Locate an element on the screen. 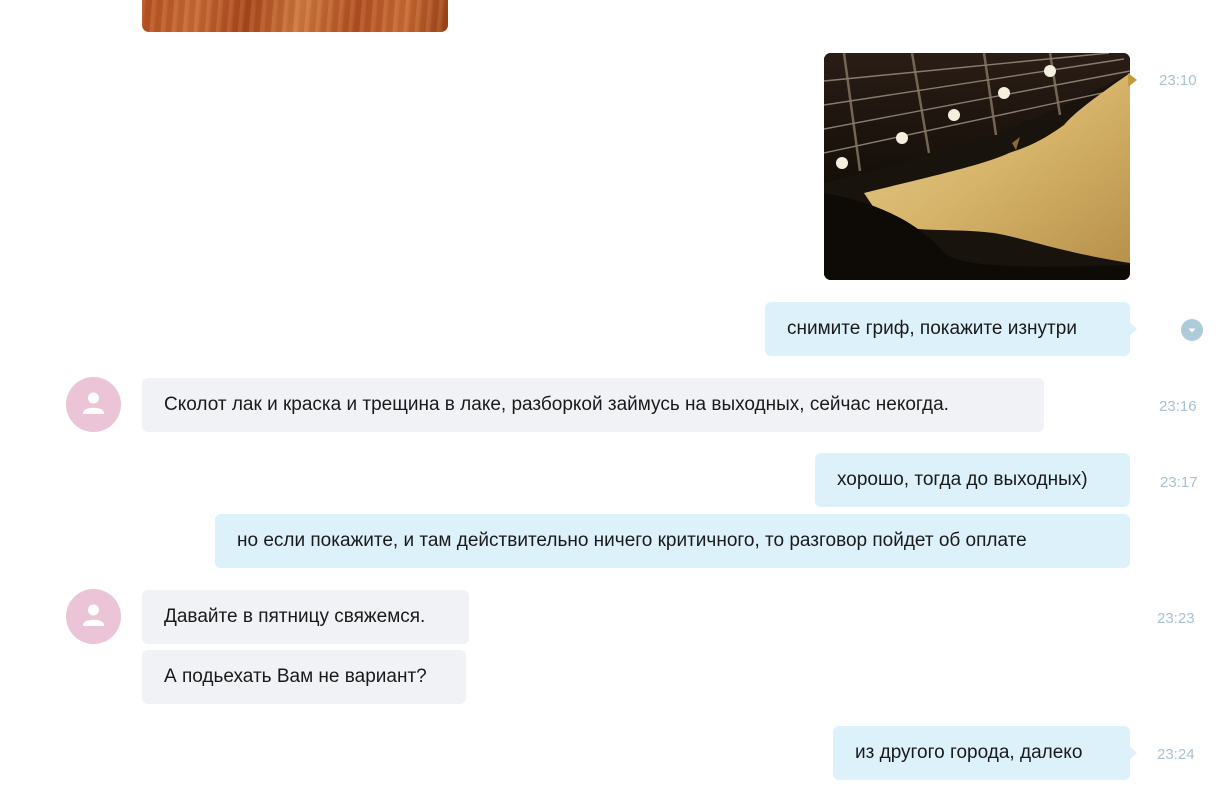 The image size is (1227, 800). message-bubble-incoming: А подьехать Вам не вариант? is located at coordinates (304, 677).